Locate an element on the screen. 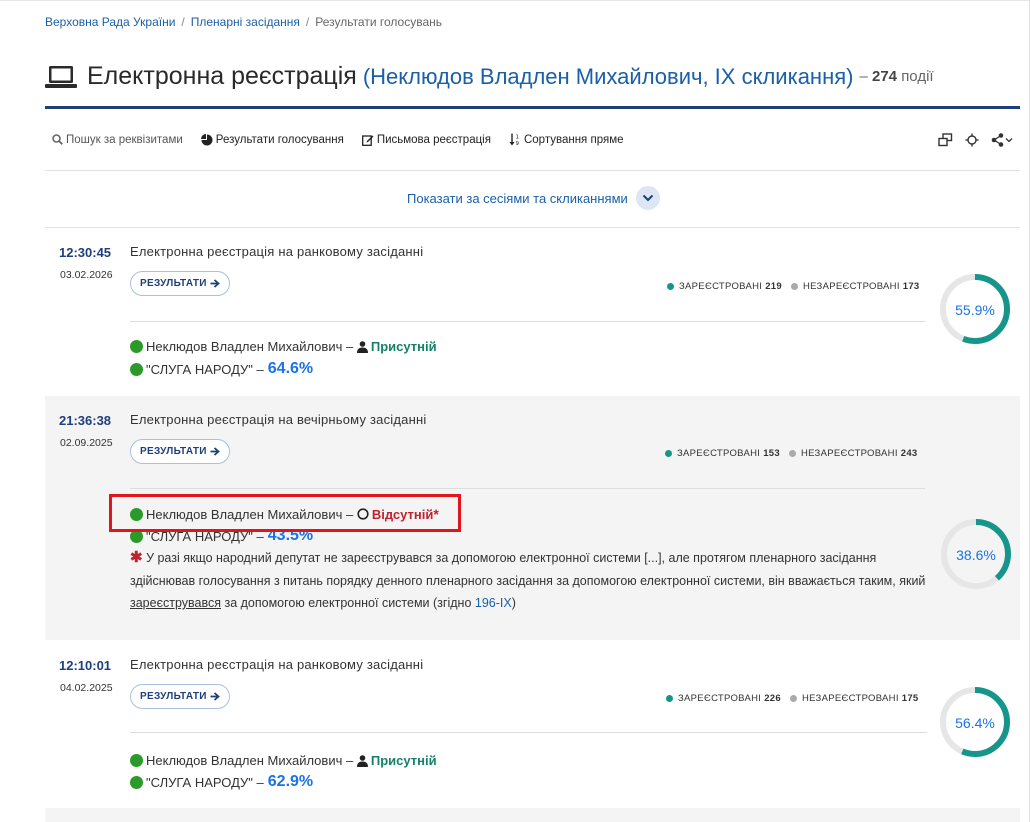 This screenshot has height=822, width=1030. svg-text: 1 is located at coordinates (517, 138).